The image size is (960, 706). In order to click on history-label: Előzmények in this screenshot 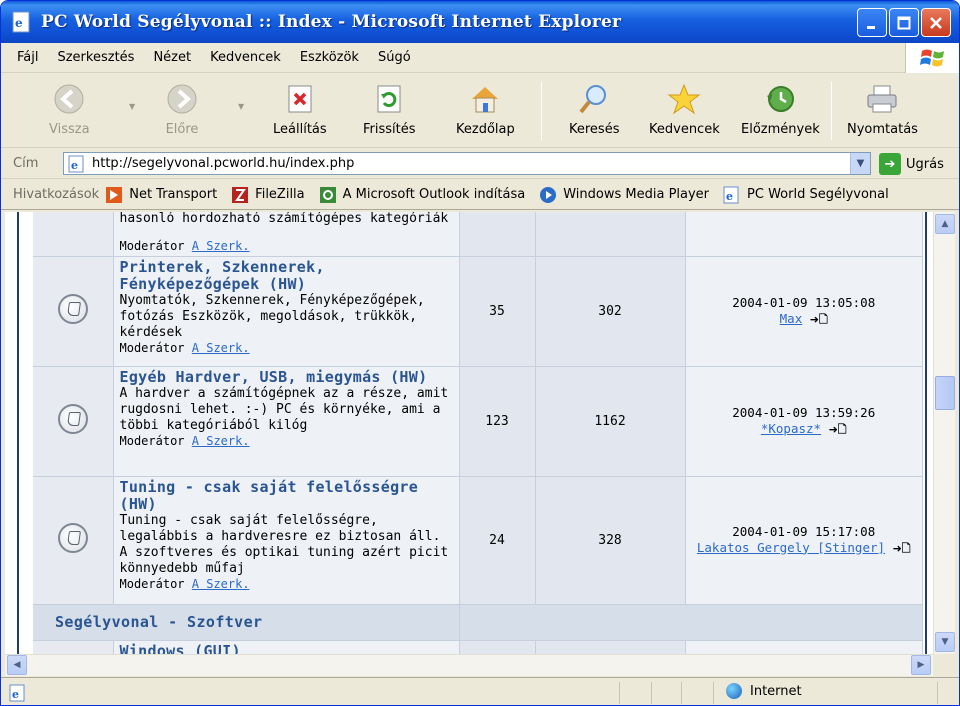, I will do `click(780, 129)`.